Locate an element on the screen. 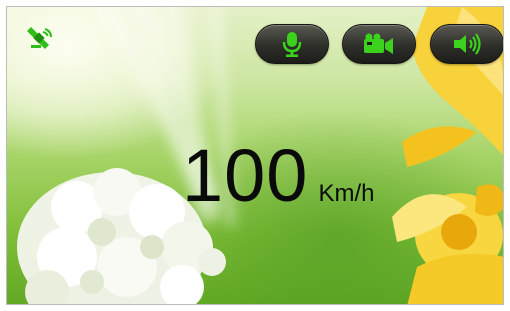  camera-button is located at coordinates (379, 44).